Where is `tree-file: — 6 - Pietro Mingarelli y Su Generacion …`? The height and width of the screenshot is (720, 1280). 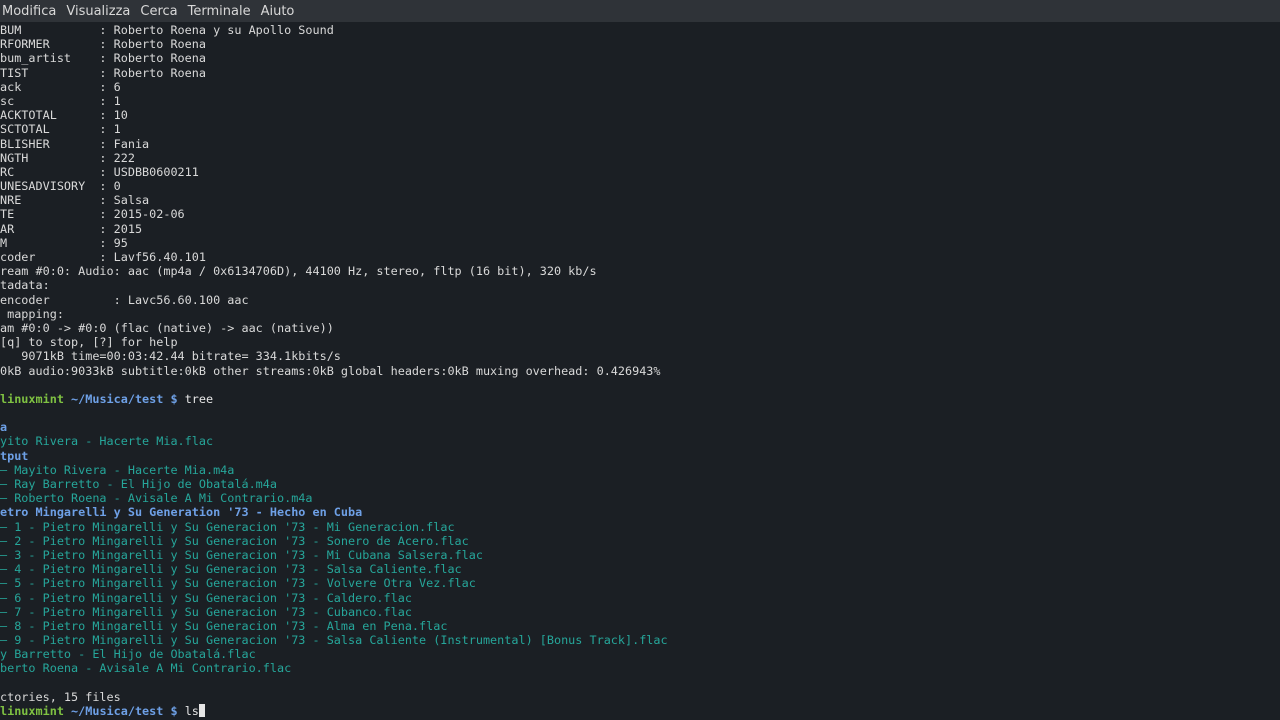 tree-file: — 6 - Pietro Mingarelli y Su Generacion … is located at coordinates (206, 597).